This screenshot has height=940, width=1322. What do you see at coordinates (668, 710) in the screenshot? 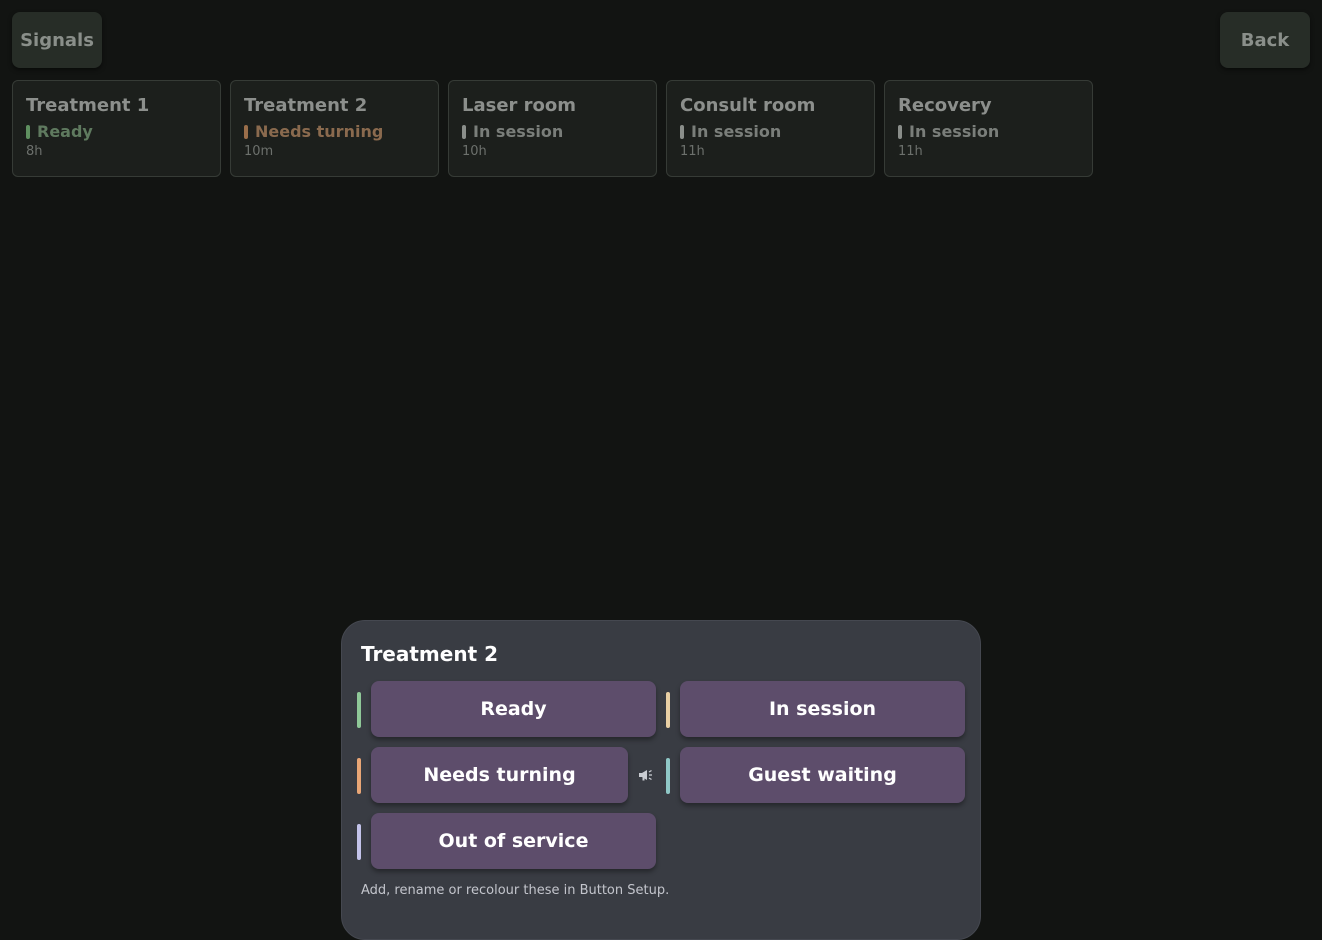
I see `in-session-color-bar` at bounding box center [668, 710].